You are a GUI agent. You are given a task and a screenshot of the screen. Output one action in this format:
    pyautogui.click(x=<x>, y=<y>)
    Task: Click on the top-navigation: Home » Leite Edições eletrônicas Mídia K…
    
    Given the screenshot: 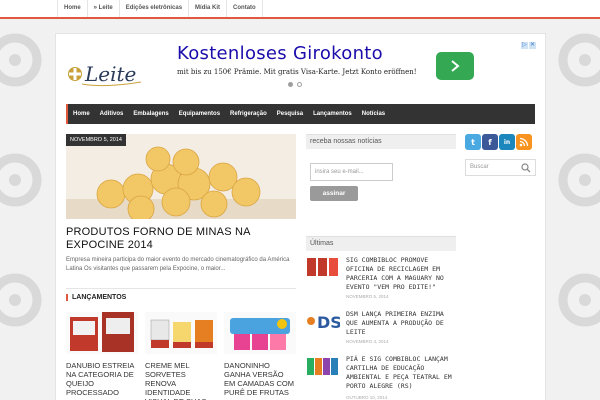 What is the action you would take?
    pyautogui.click(x=300, y=9)
    